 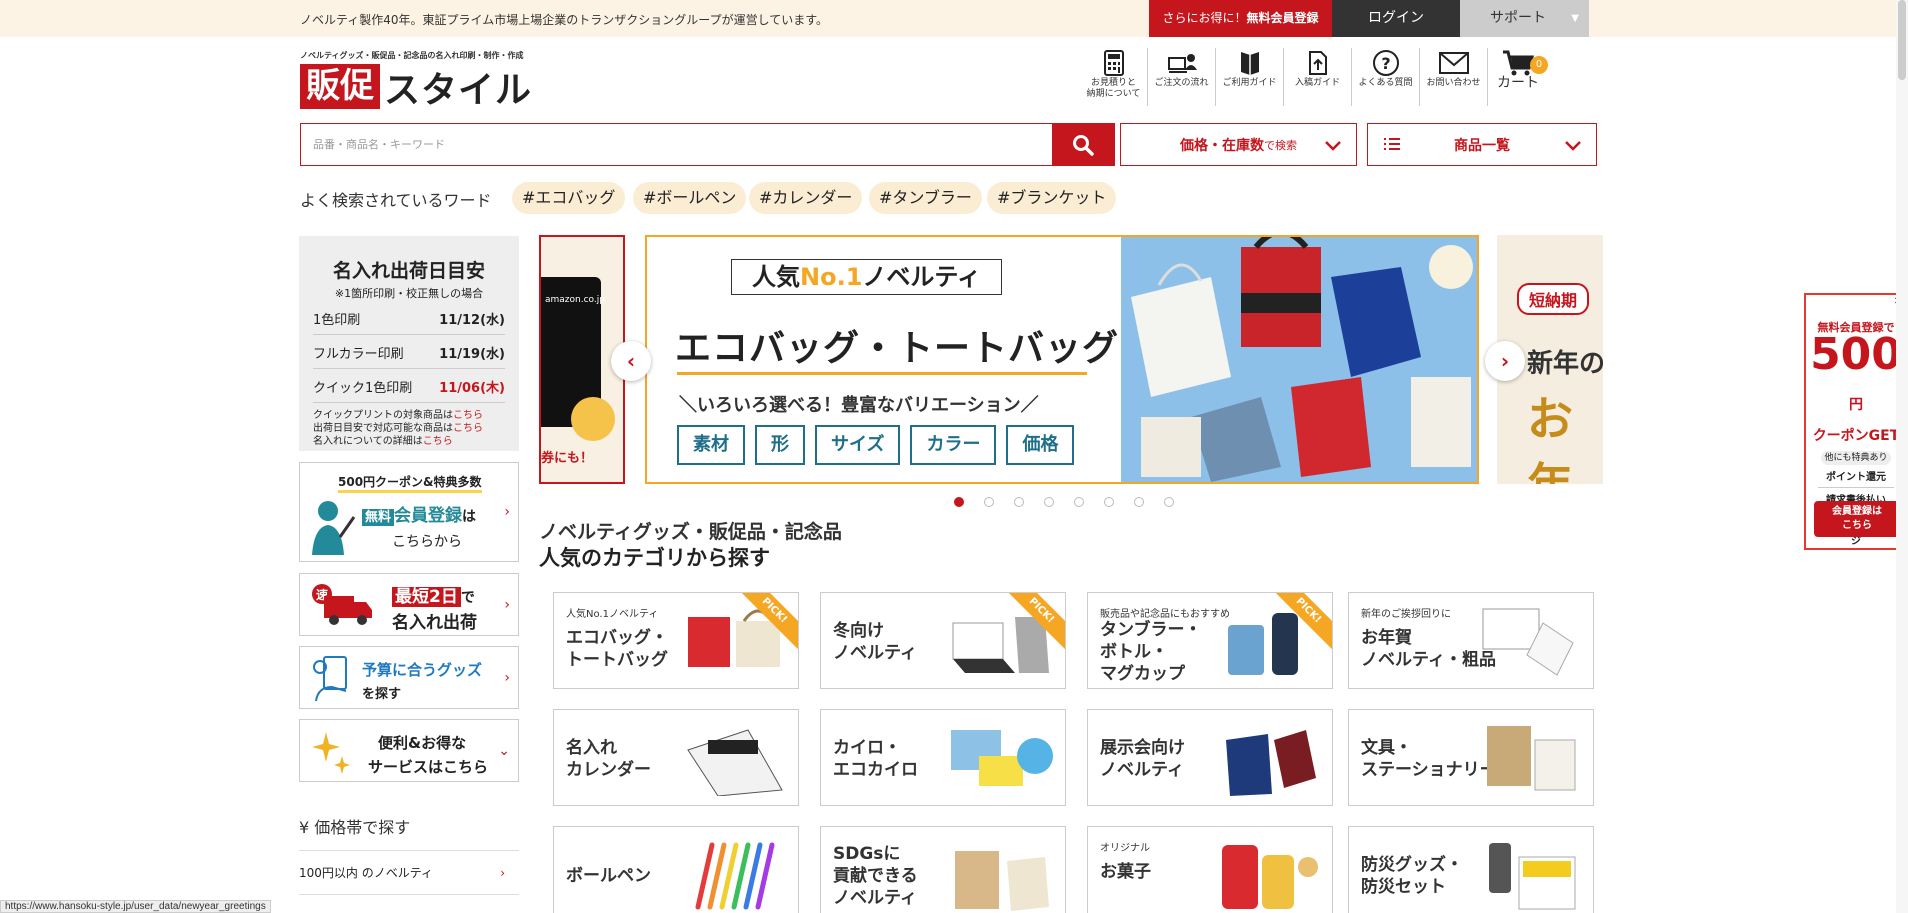 I want to click on chevron-left-icon: ‹, so click(x=631, y=361).